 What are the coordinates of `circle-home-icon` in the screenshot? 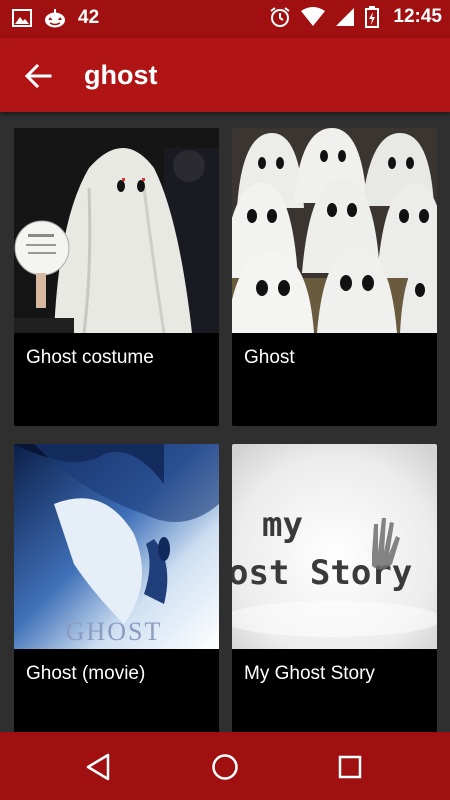 It's located at (225, 767).